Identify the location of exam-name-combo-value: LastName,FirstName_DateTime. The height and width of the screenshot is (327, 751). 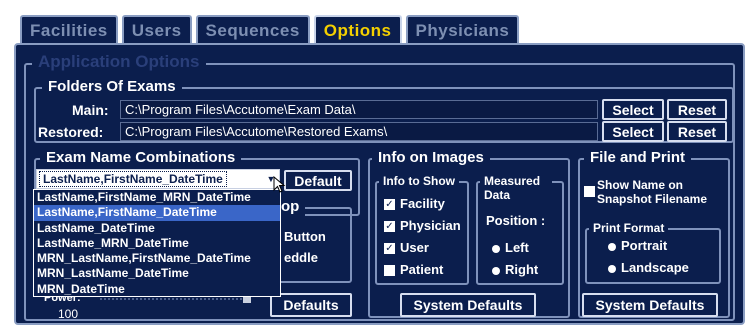
(133, 179).